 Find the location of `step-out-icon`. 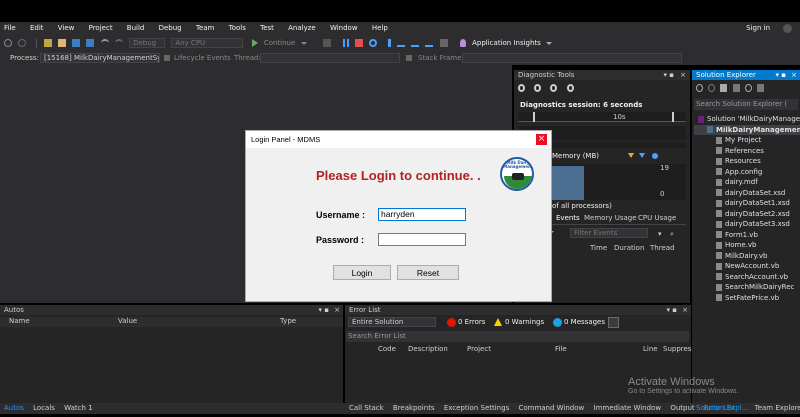

step-out-icon is located at coordinates (429, 43).